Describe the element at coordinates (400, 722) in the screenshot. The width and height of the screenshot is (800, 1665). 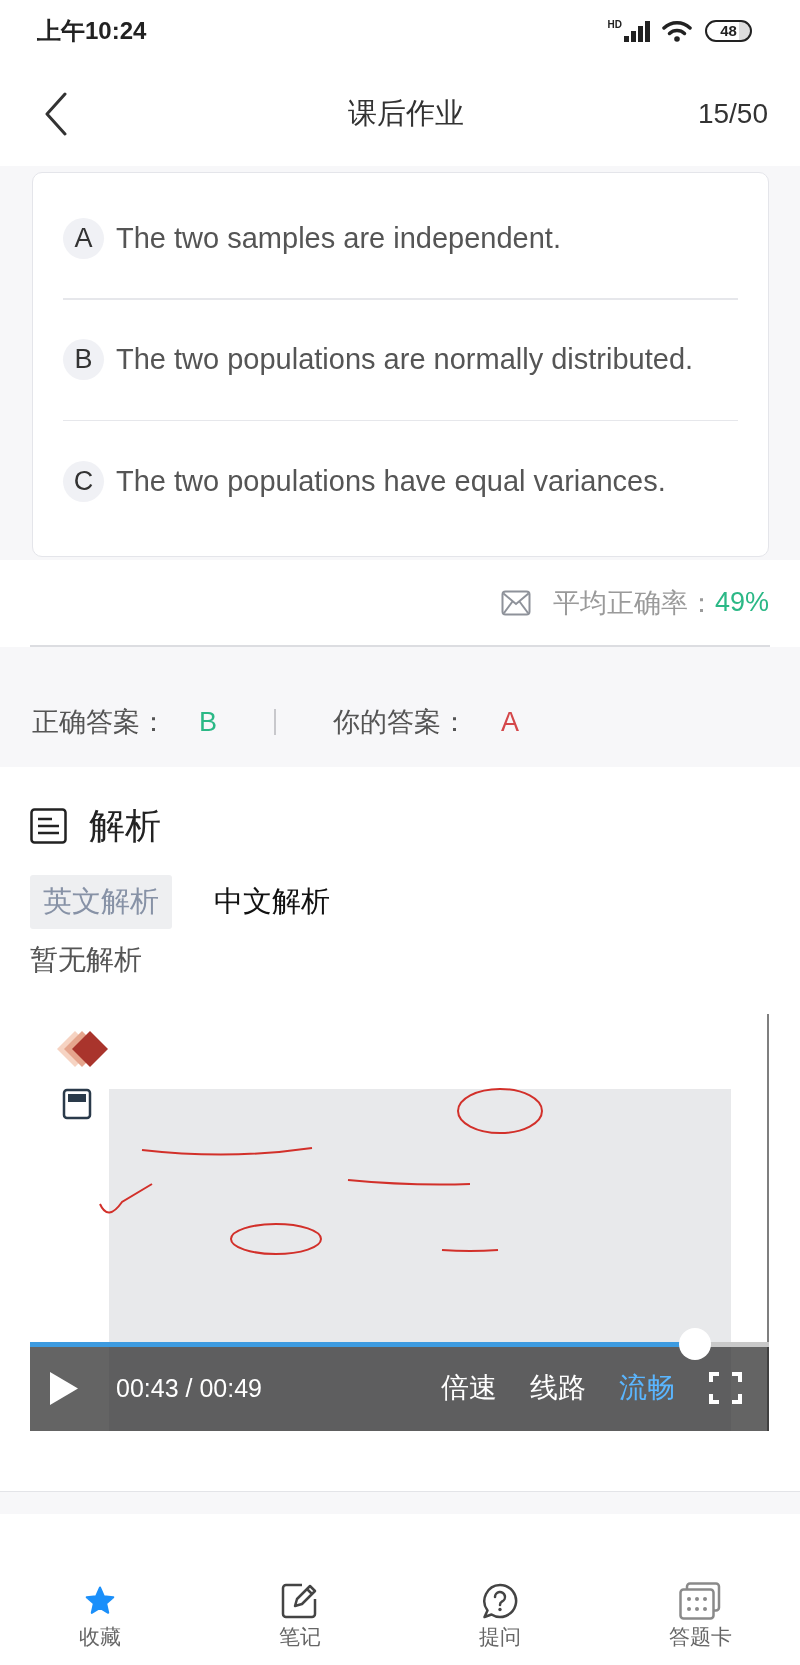
I see `your-answer-label: 你的答案：` at that location.